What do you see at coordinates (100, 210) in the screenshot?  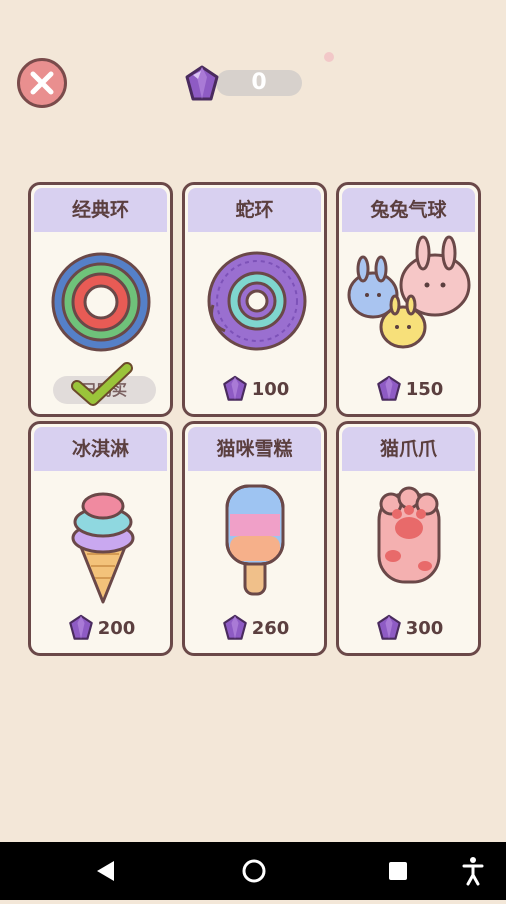 I see `item-title: 经典环` at bounding box center [100, 210].